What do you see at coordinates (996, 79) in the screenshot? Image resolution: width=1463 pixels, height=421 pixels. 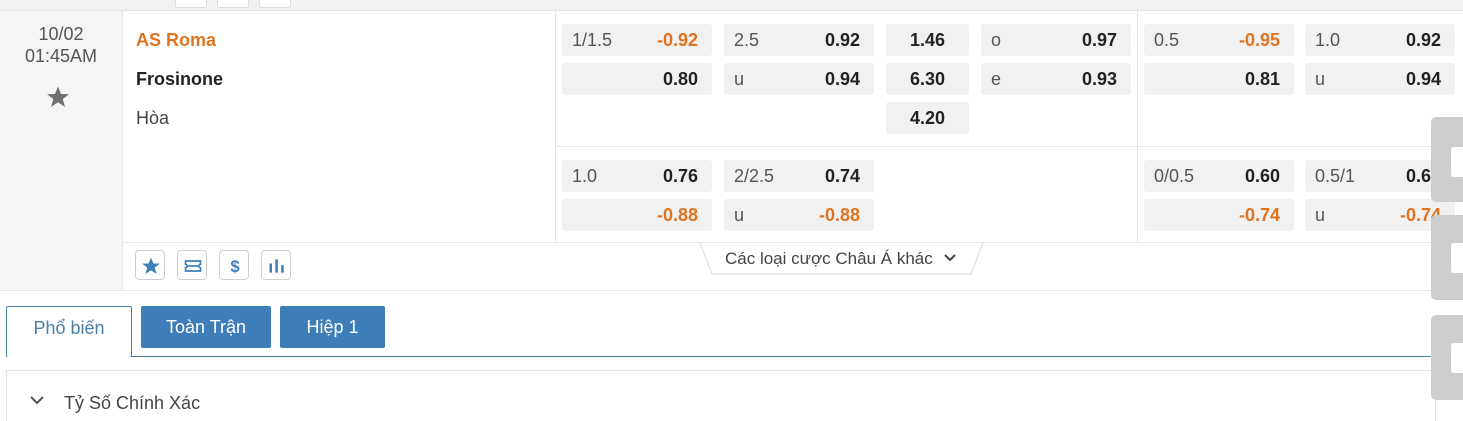 I see `even-label: e` at bounding box center [996, 79].